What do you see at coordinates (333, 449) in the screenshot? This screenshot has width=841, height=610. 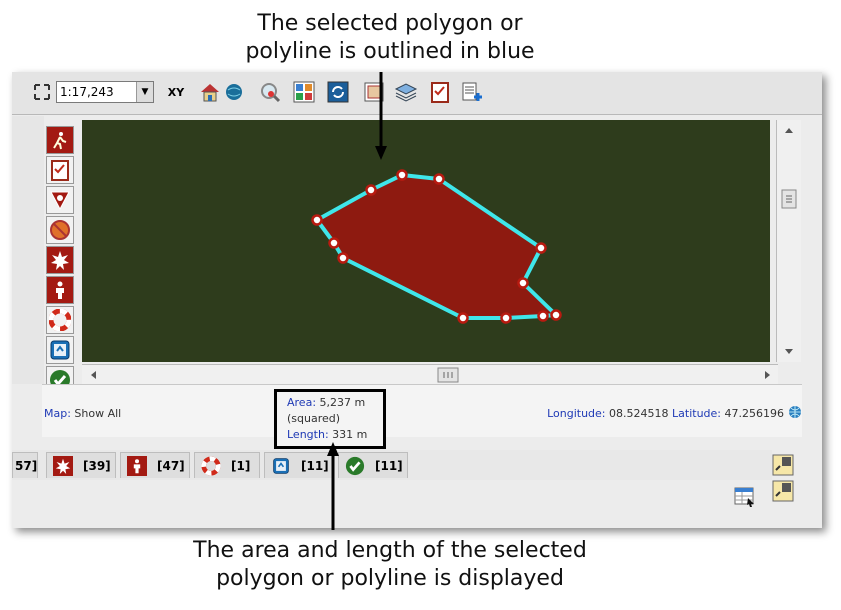 I see `bottom-arrowhead-icon` at bounding box center [333, 449].